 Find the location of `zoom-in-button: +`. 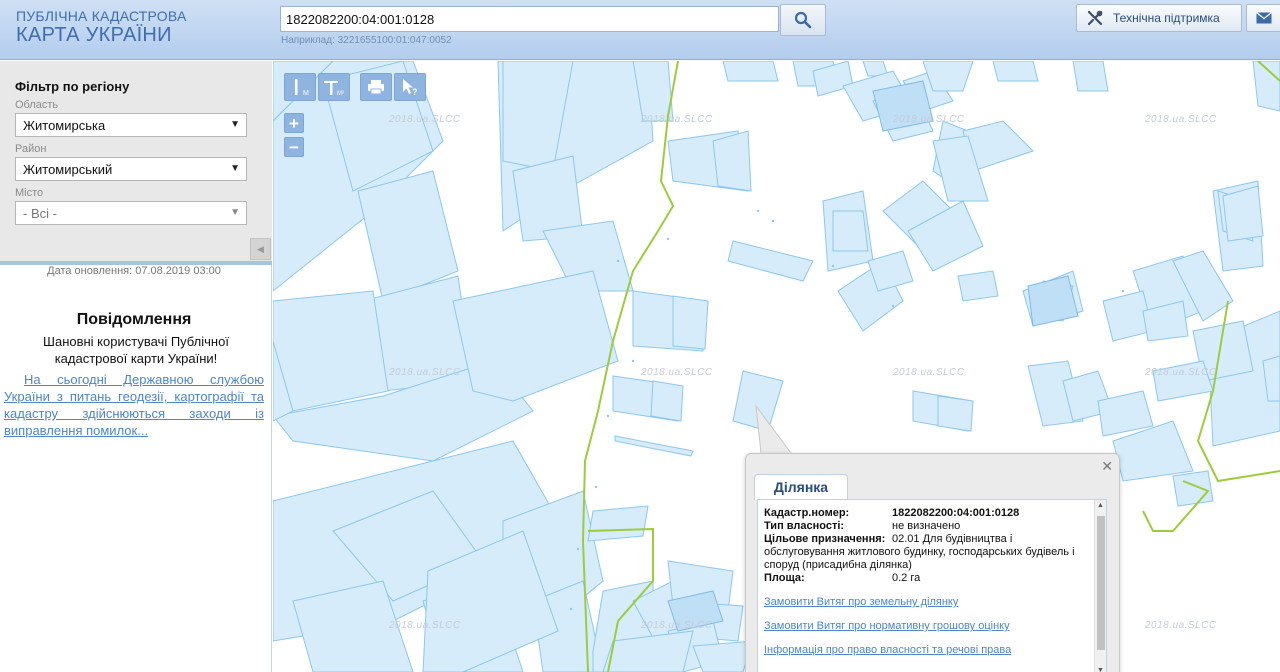

zoom-in-button: + is located at coordinates (294, 123).